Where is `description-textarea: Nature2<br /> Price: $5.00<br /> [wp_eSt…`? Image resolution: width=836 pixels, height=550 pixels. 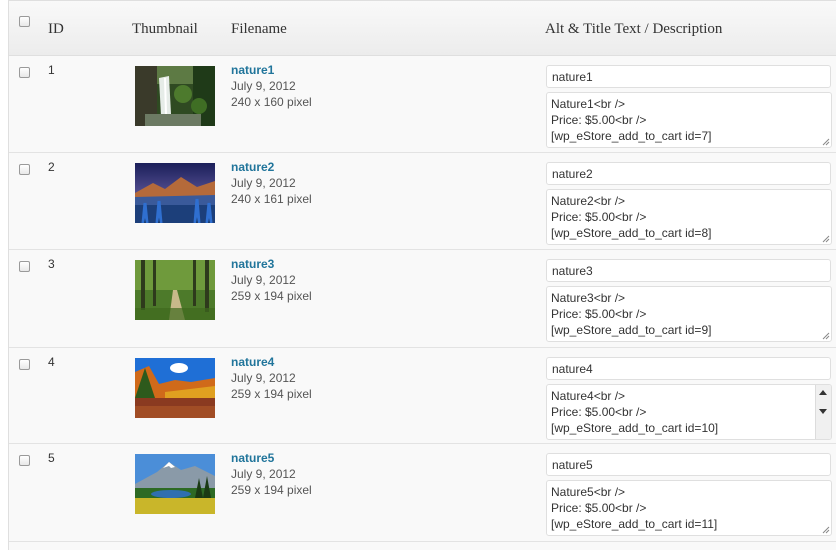 description-textarea: Nature2<br /> Price: $5.00<br /> [wp_eSt… is located at coordinates (689, 217).